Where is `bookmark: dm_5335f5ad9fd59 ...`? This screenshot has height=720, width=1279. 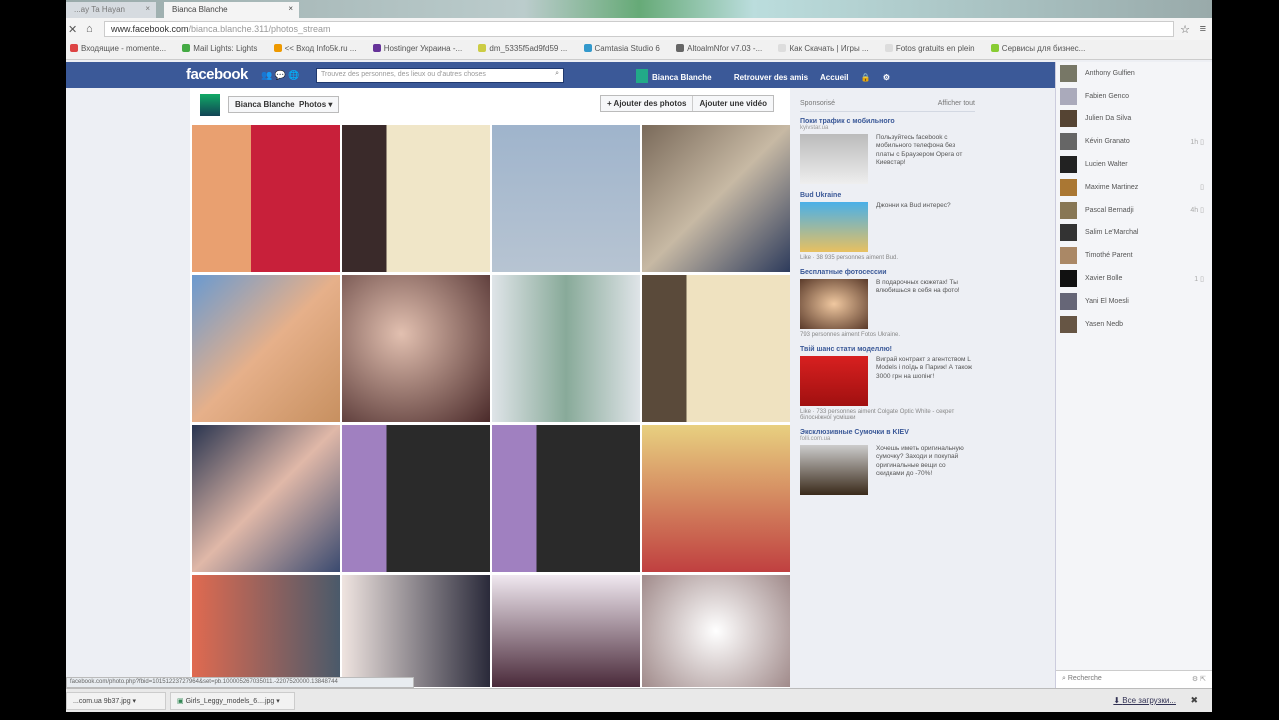 bookmark: dm_5335f5ad9fd59 ... is located at coordinates (522, 48).